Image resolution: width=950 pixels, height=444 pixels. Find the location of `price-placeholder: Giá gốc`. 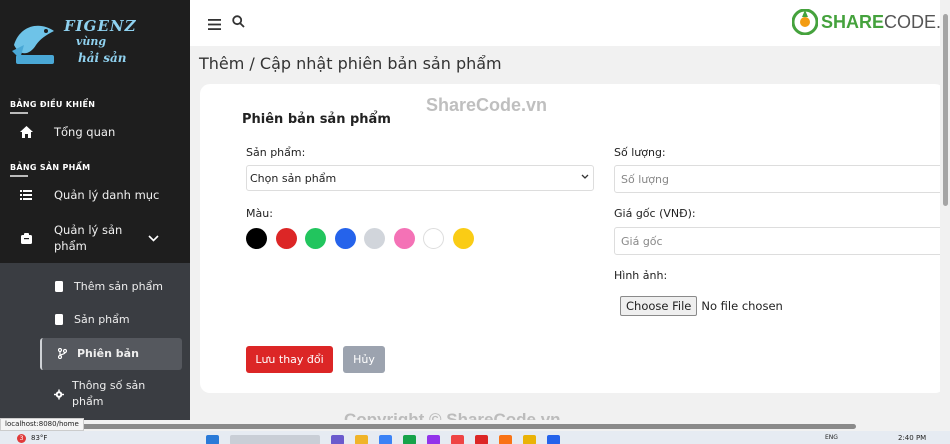

price-placeholder: Giá gốc is located at coordinates (642, 241).